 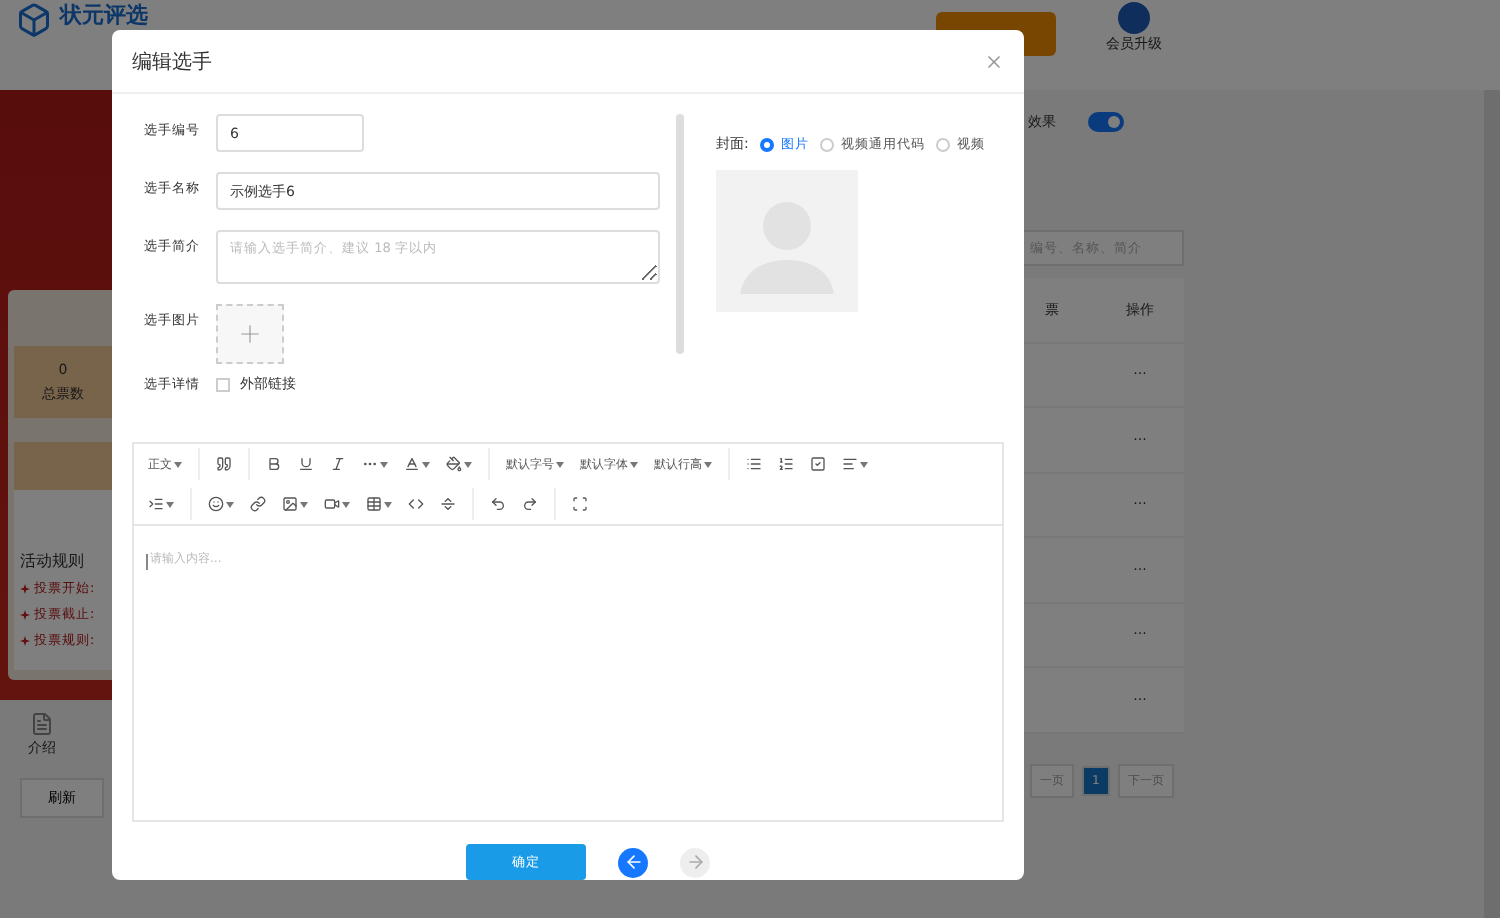 What do you see at coordinates (274, 464) in the screenshot?
I see `bold-icon` at bounding box center [274, 464].